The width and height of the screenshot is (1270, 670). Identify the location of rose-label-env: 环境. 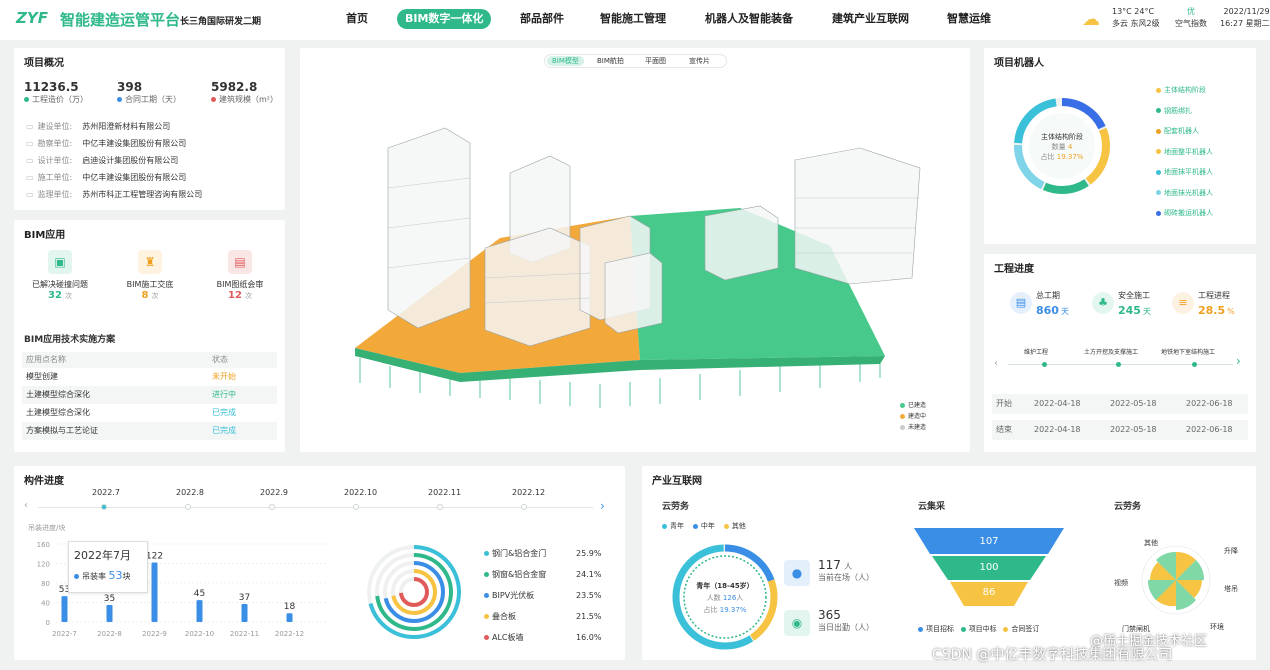
(1217, 627).